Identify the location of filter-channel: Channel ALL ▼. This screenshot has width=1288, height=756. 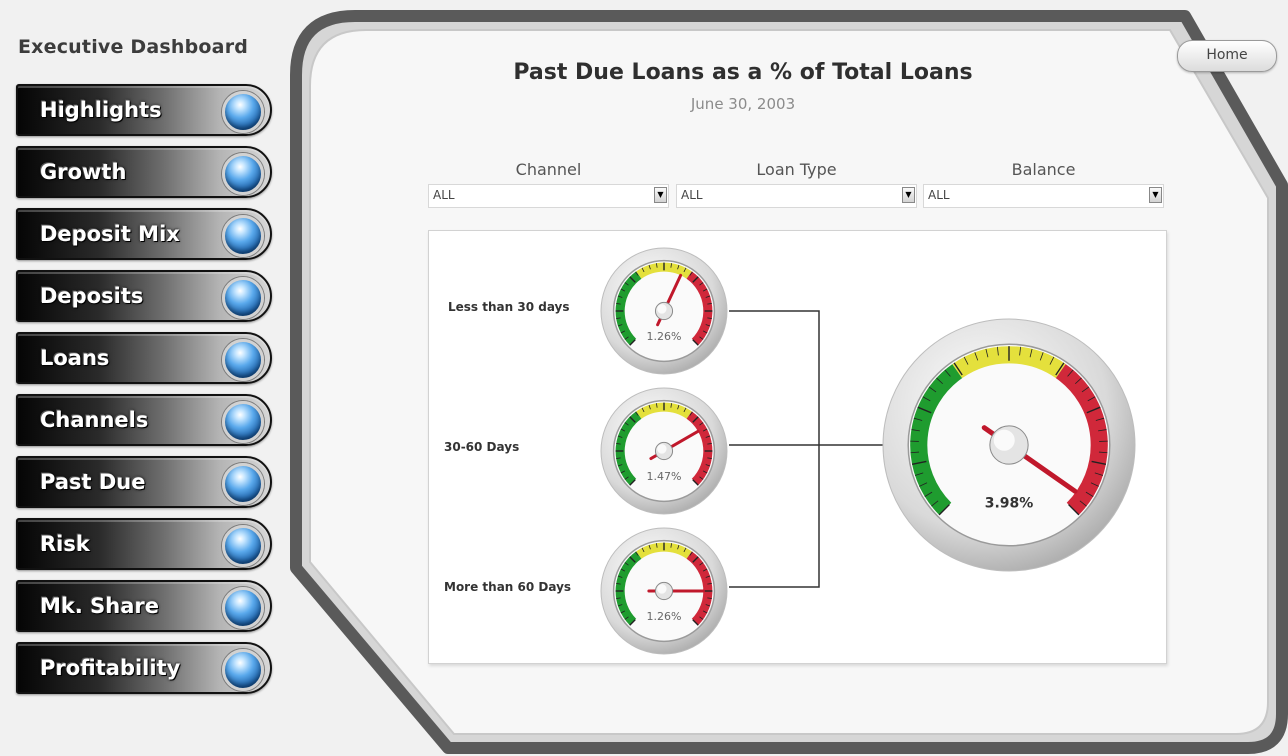
(548, 184).